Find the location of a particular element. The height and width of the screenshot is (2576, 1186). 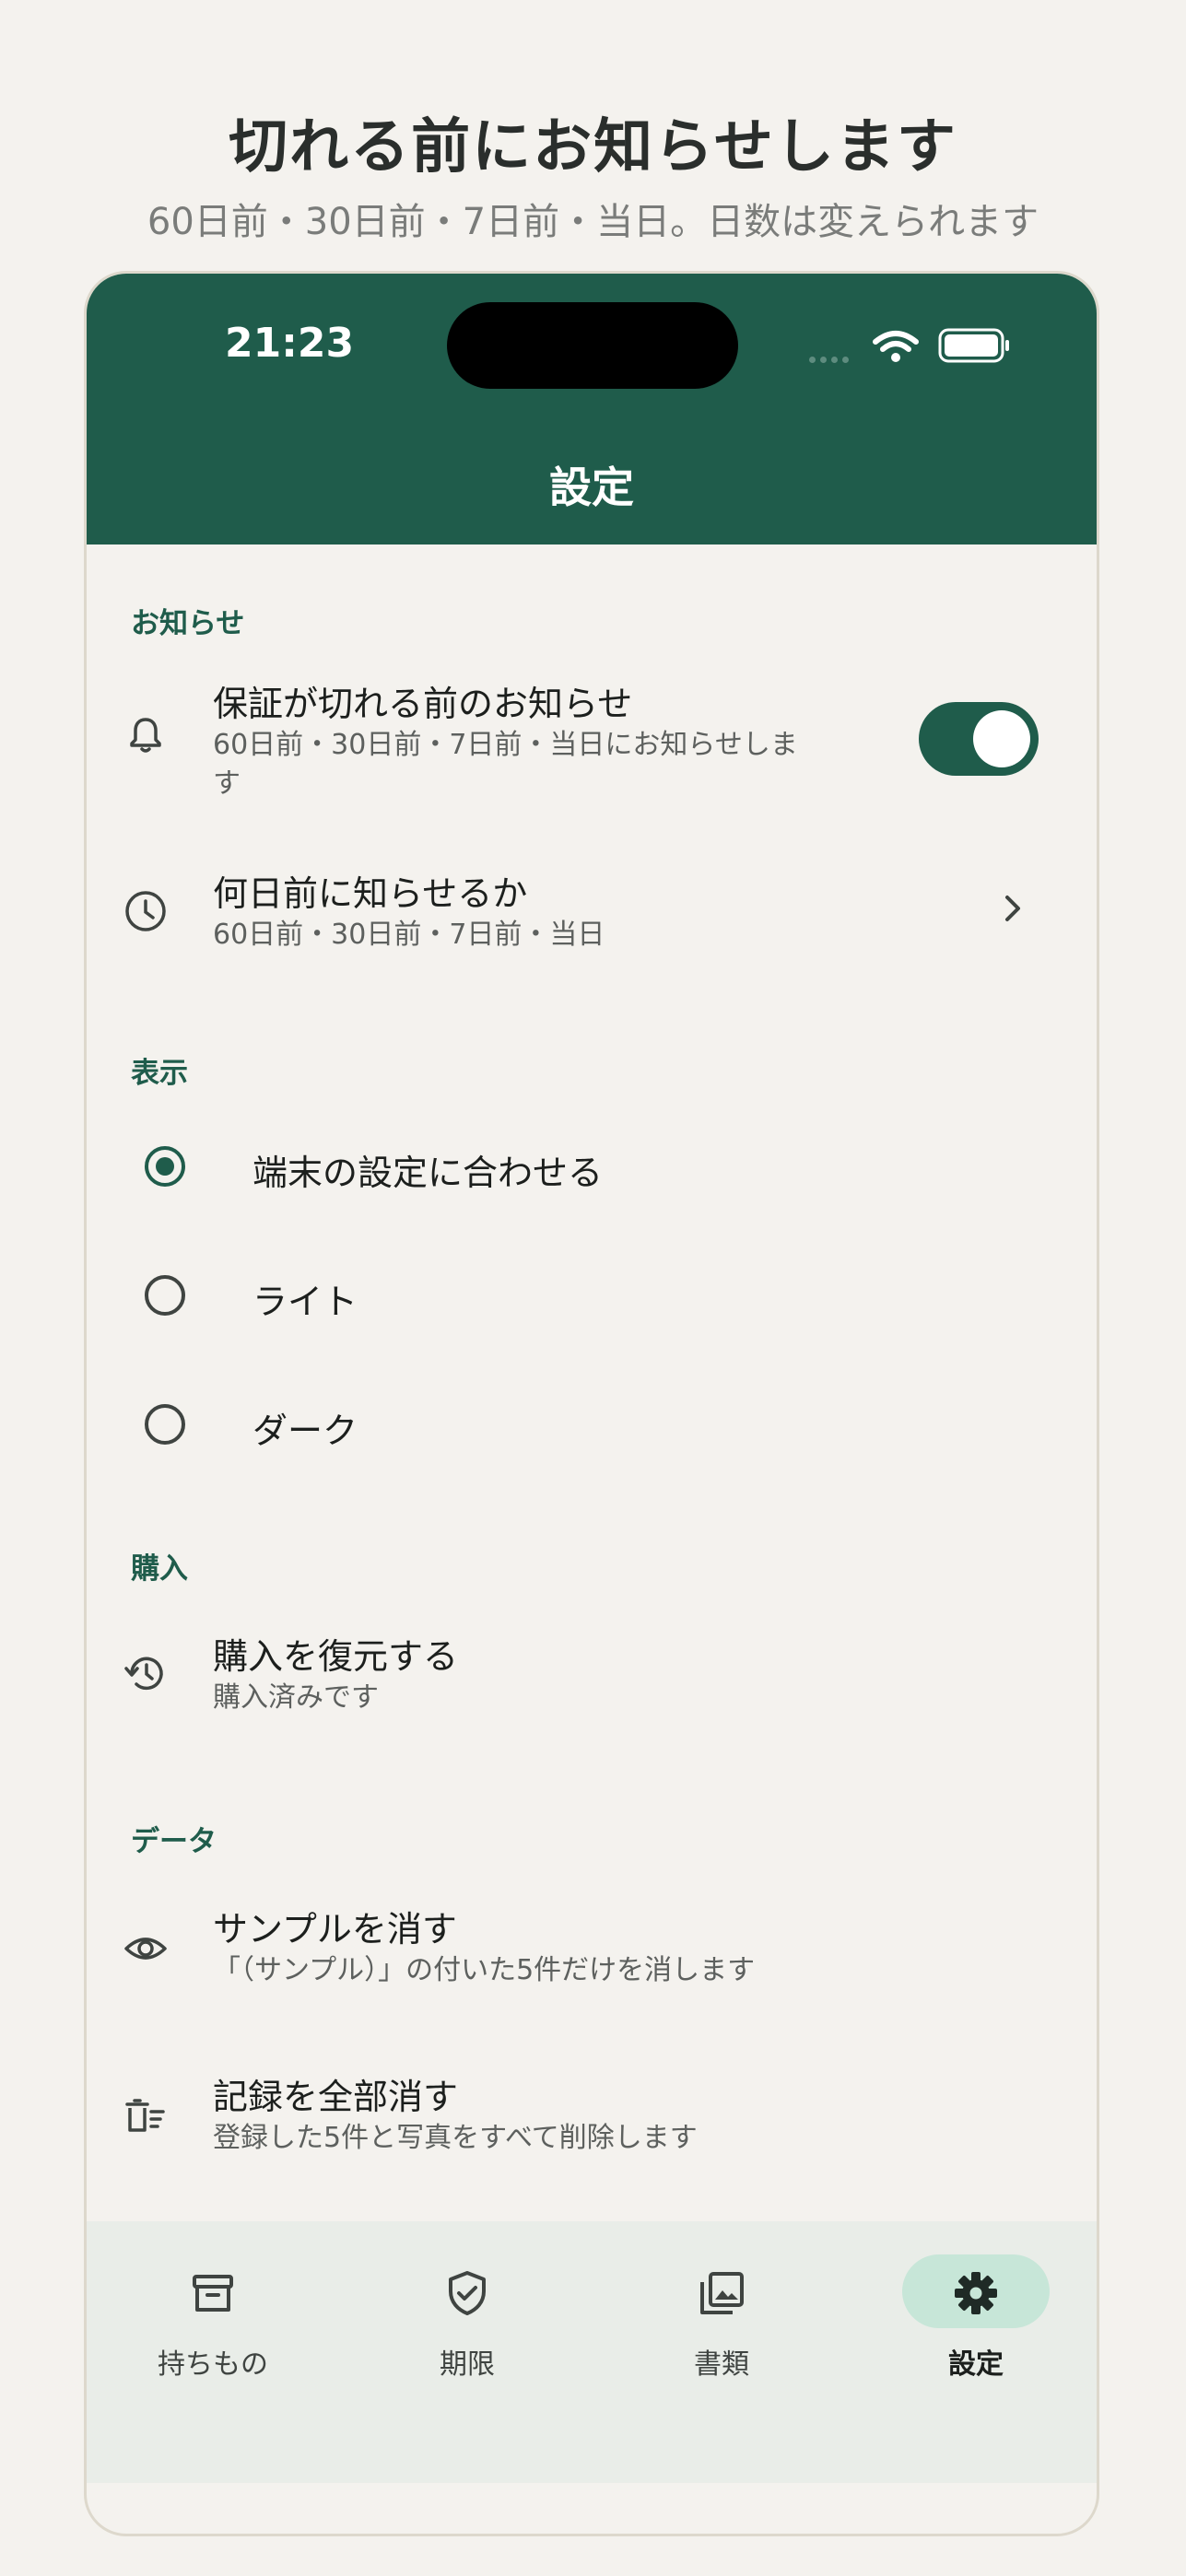

days-before-title: 何日前に知らせるか is located at coordinates (370, 893).